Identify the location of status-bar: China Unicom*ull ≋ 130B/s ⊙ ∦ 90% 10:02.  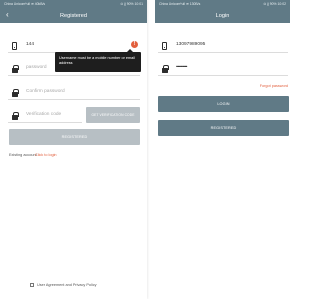
(222, 4).